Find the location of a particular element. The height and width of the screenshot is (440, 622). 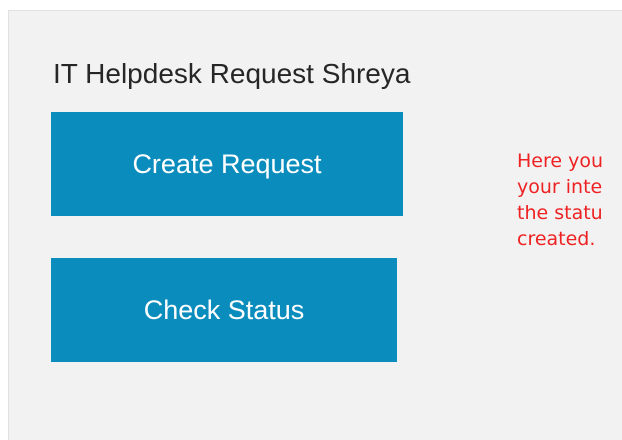

create-request-label: Create Request is located at coordinates (227, 163).